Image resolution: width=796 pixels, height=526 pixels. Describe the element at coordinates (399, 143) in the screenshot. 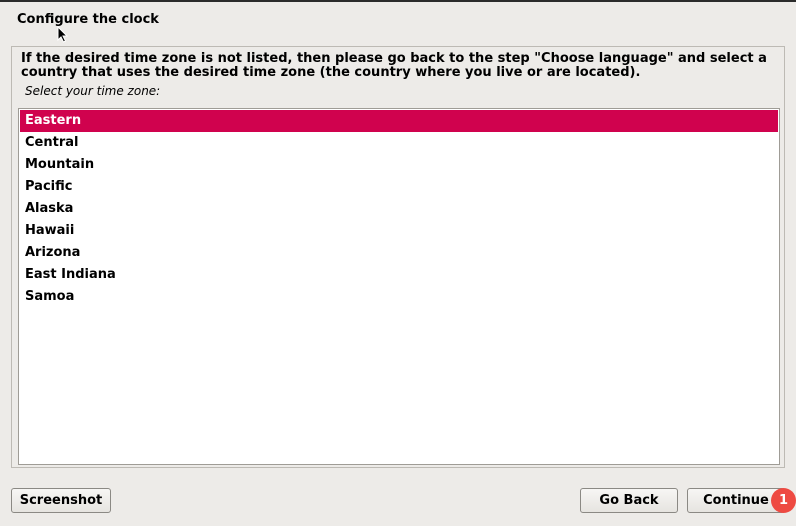

I see `timezone-item-central: Central` at that location.